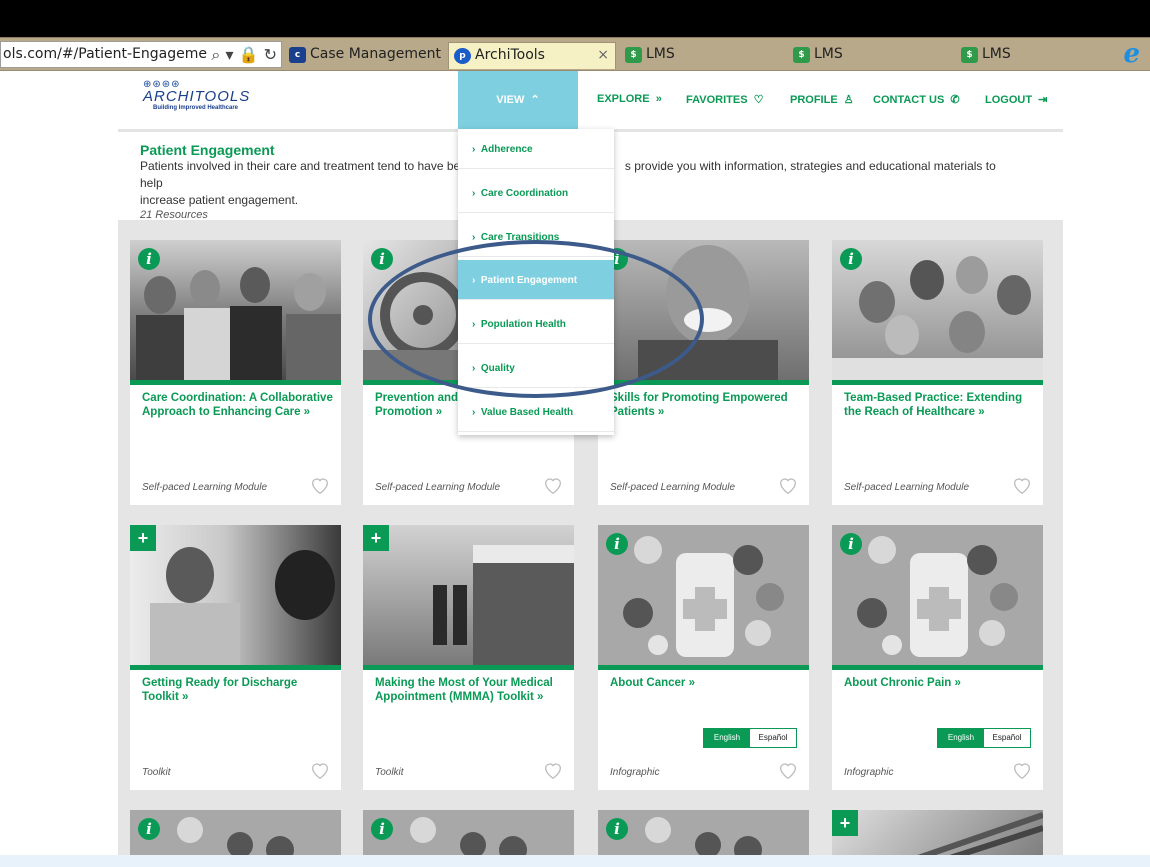 The height and width of the screenshot is (867, 1150). What do you see at coordinates (536, 412) in the screenshot?
I see `menu-item-value-based-health: › Value Based Health` at bounding box center [536, 412].